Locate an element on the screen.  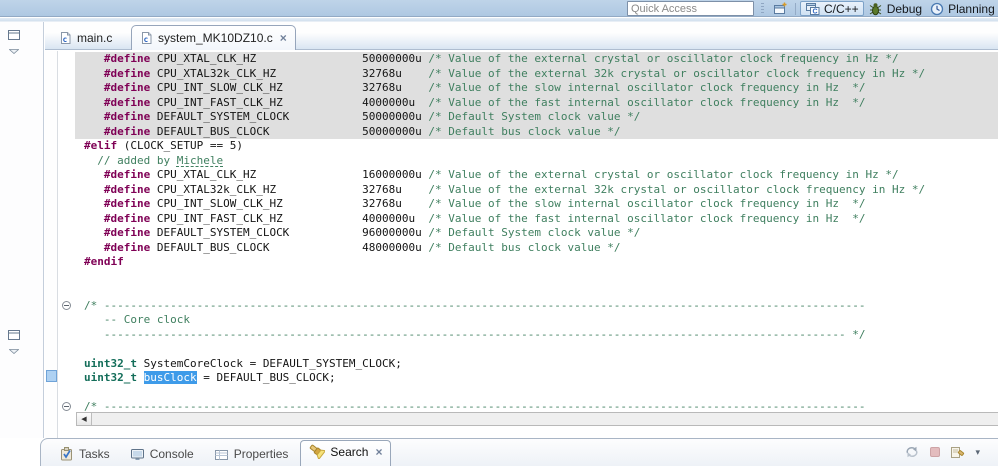
view-tab-label: Search is located at coordinates (349, 451).